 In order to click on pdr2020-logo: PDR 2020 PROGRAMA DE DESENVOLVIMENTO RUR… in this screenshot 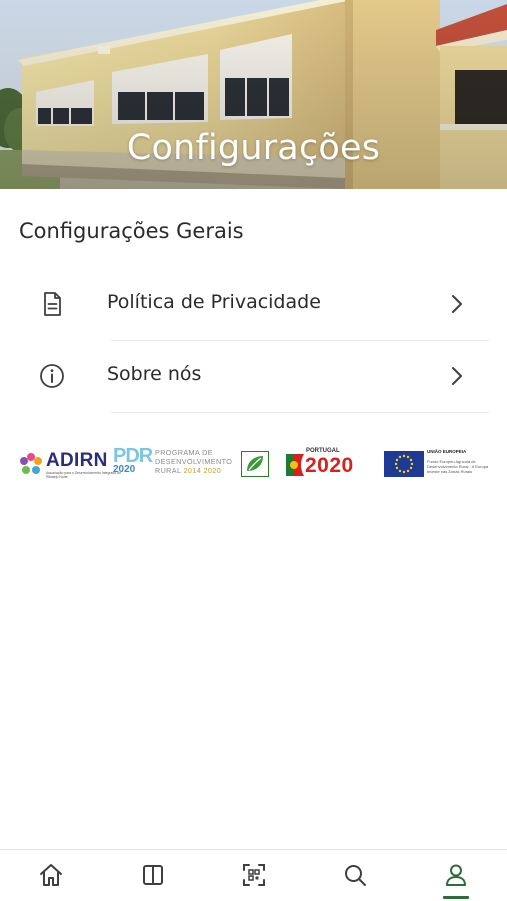, I will do `click(173, 464)`.